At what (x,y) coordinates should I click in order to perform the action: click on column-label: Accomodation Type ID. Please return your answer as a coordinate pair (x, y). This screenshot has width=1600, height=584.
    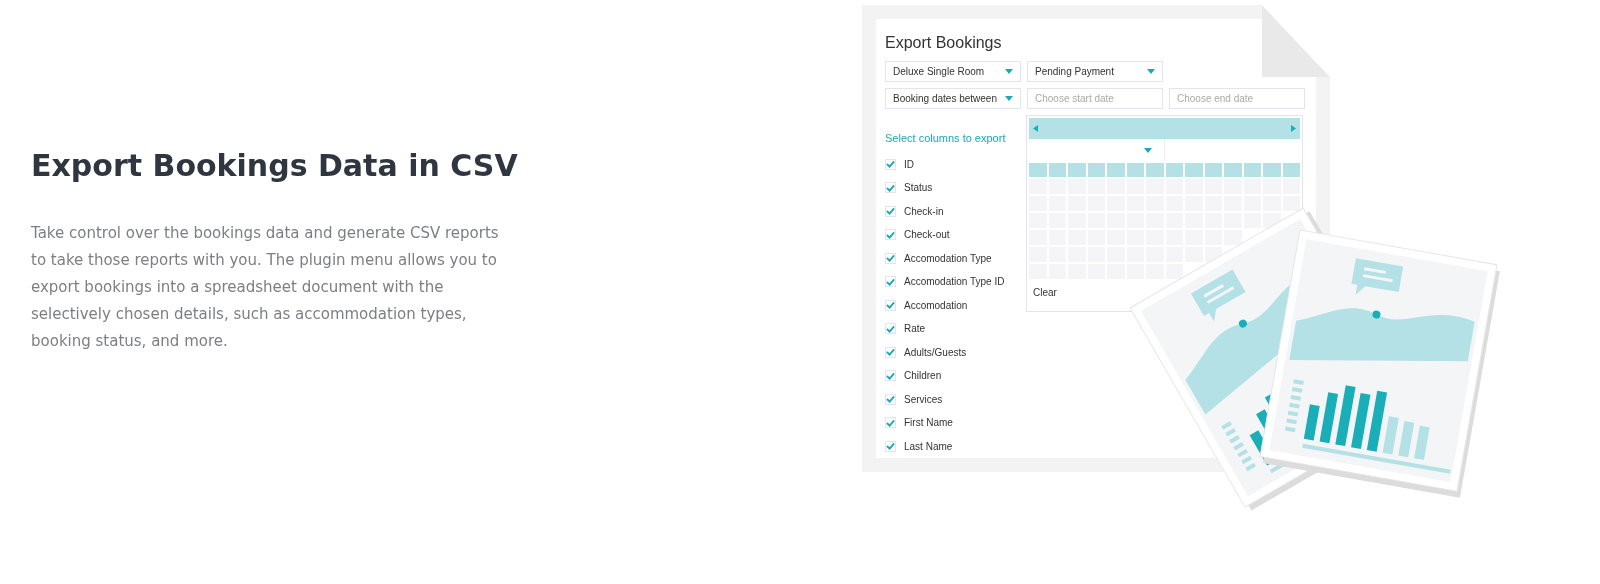
    Looking at the image, I should click on (954, 282).